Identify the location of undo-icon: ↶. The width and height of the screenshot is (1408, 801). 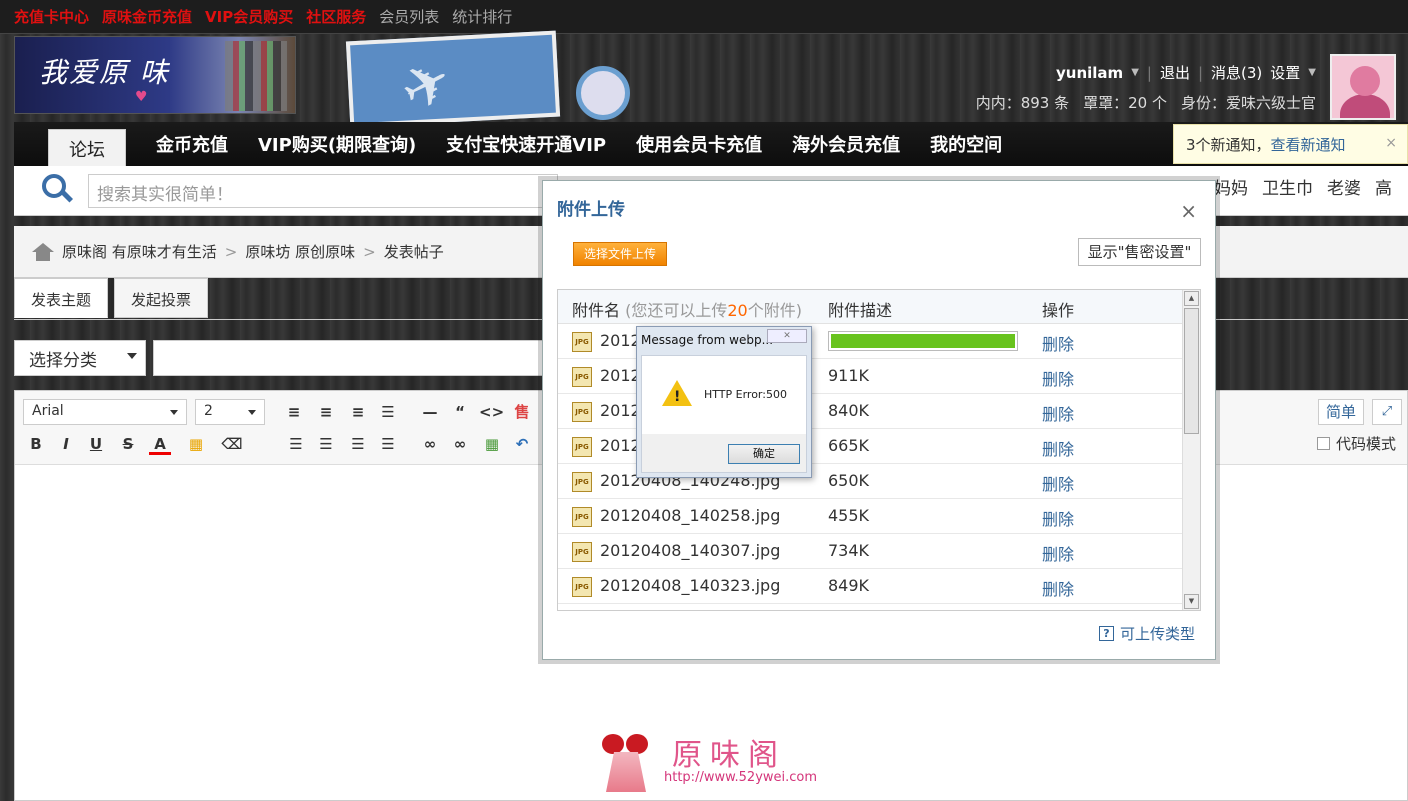
(522, 444).